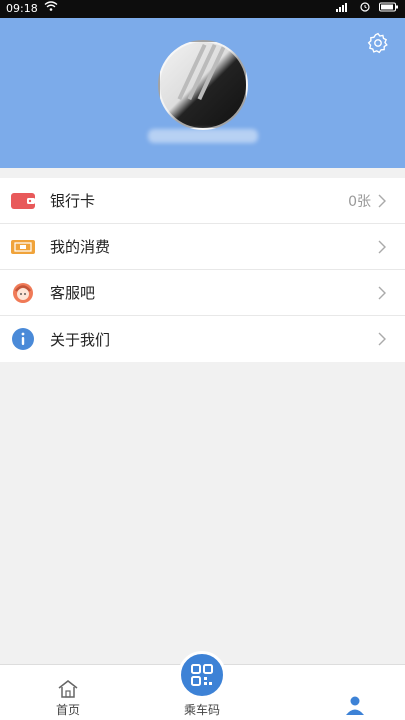  What do you see at coordinates (202, 339) in the screenshot?
I see `menu-item-about-us: 关于我们` at bounding box center [202, 339].